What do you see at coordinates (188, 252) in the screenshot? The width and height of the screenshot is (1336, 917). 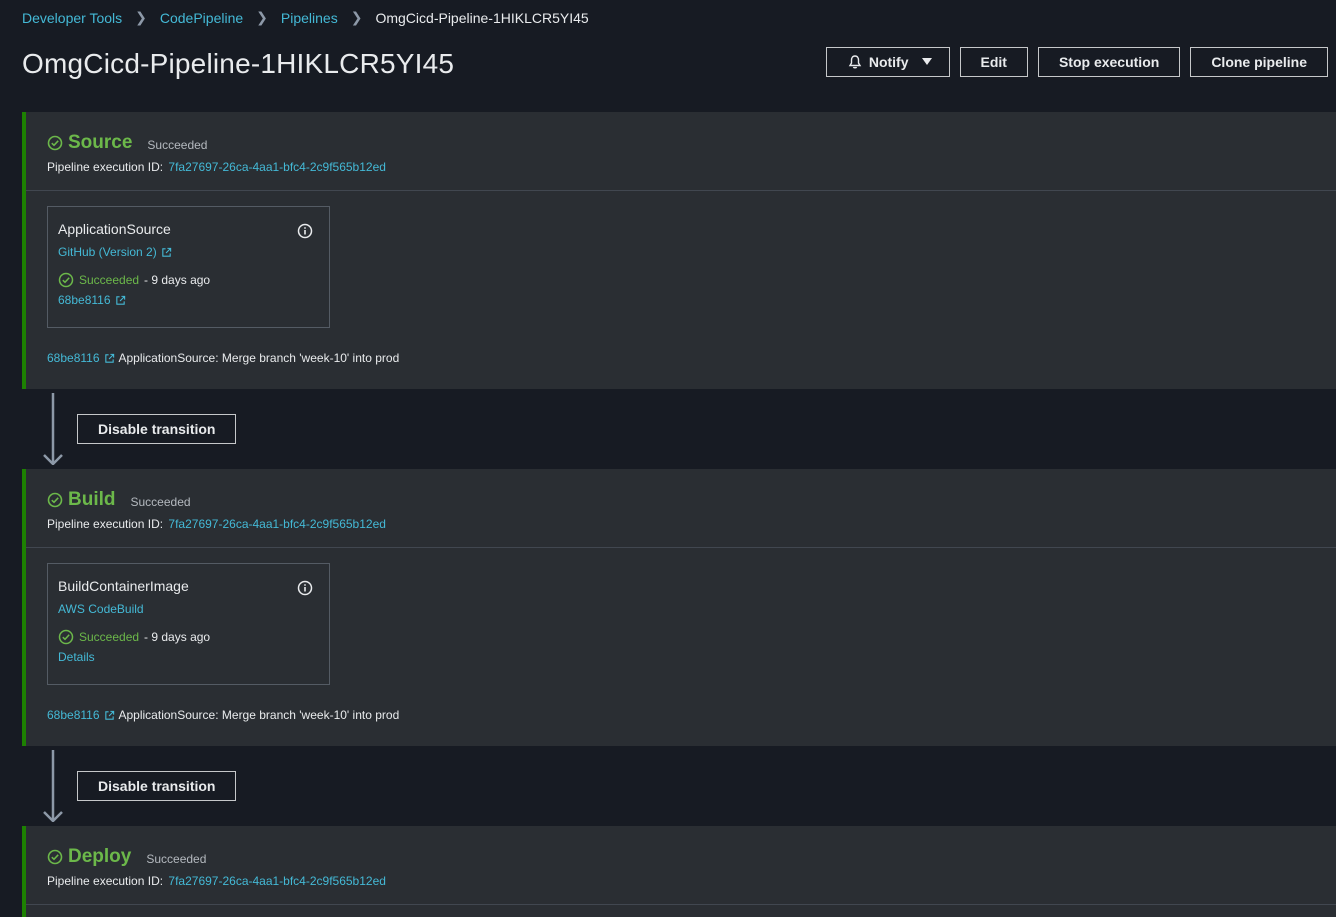 I see `provider-link: GitHub (Version 2)` at bounding box center [188, 252].